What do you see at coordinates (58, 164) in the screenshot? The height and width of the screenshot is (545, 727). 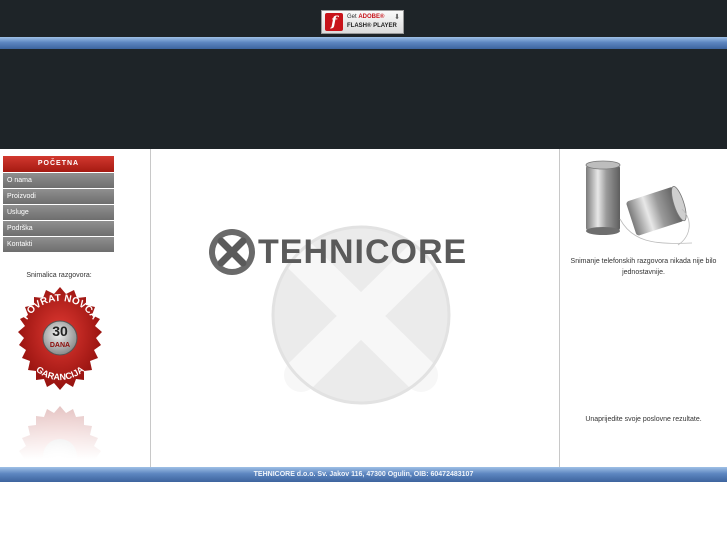 I see `nav-item-pocetna: POČETNA` at bounding box center [58, 164].